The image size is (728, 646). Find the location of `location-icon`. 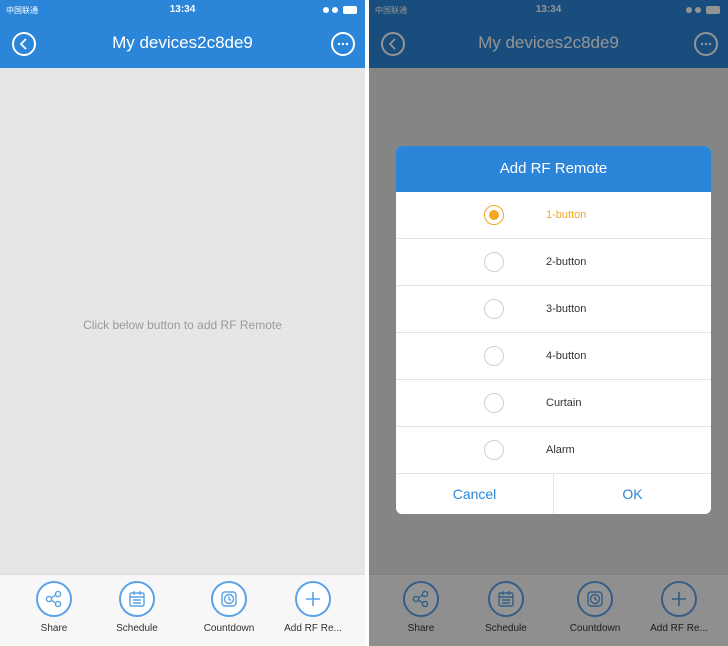

location-icon is located at coordinates (326, 10).